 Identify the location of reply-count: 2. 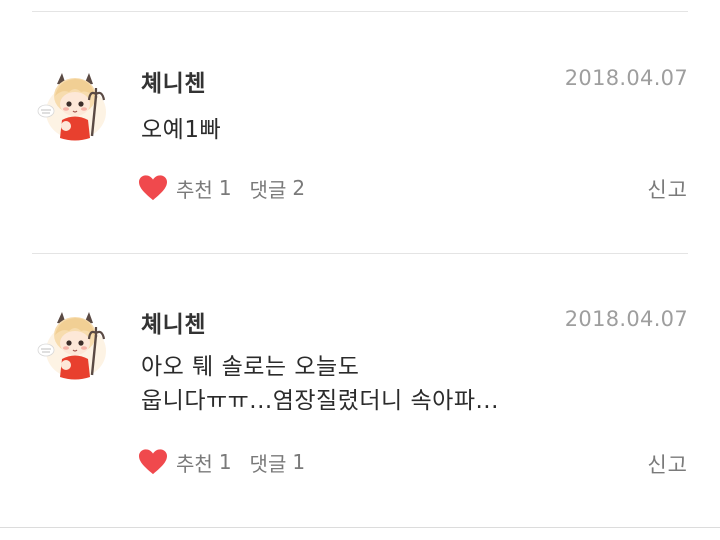
(299, 188).